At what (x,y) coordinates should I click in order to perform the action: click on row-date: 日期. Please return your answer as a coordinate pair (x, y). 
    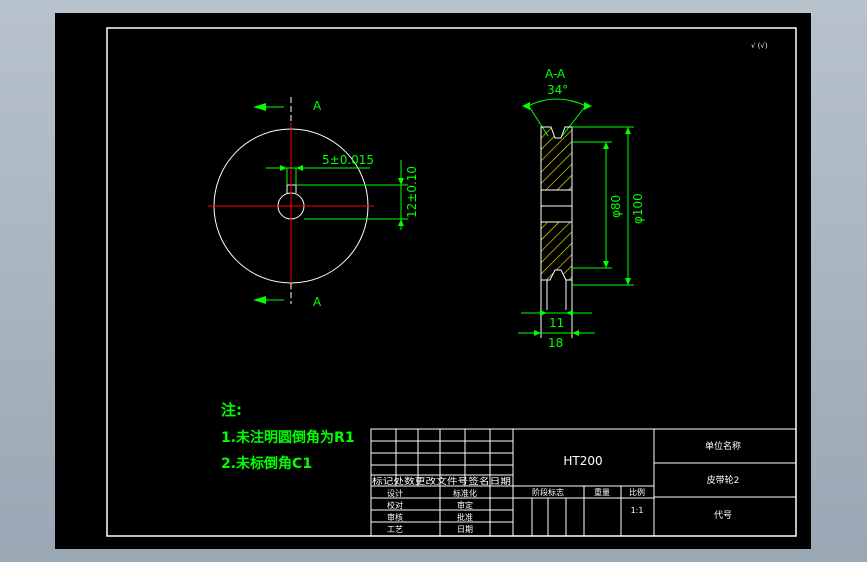
    Looking at the image, I should click on (465, 529).